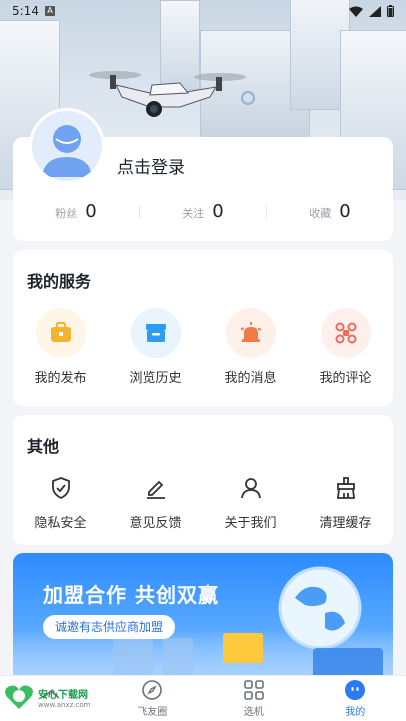 Image resolution: width=406 pixels, height=721 pixels. I want to click on service-label: 浏览历史, so click(155, 378).